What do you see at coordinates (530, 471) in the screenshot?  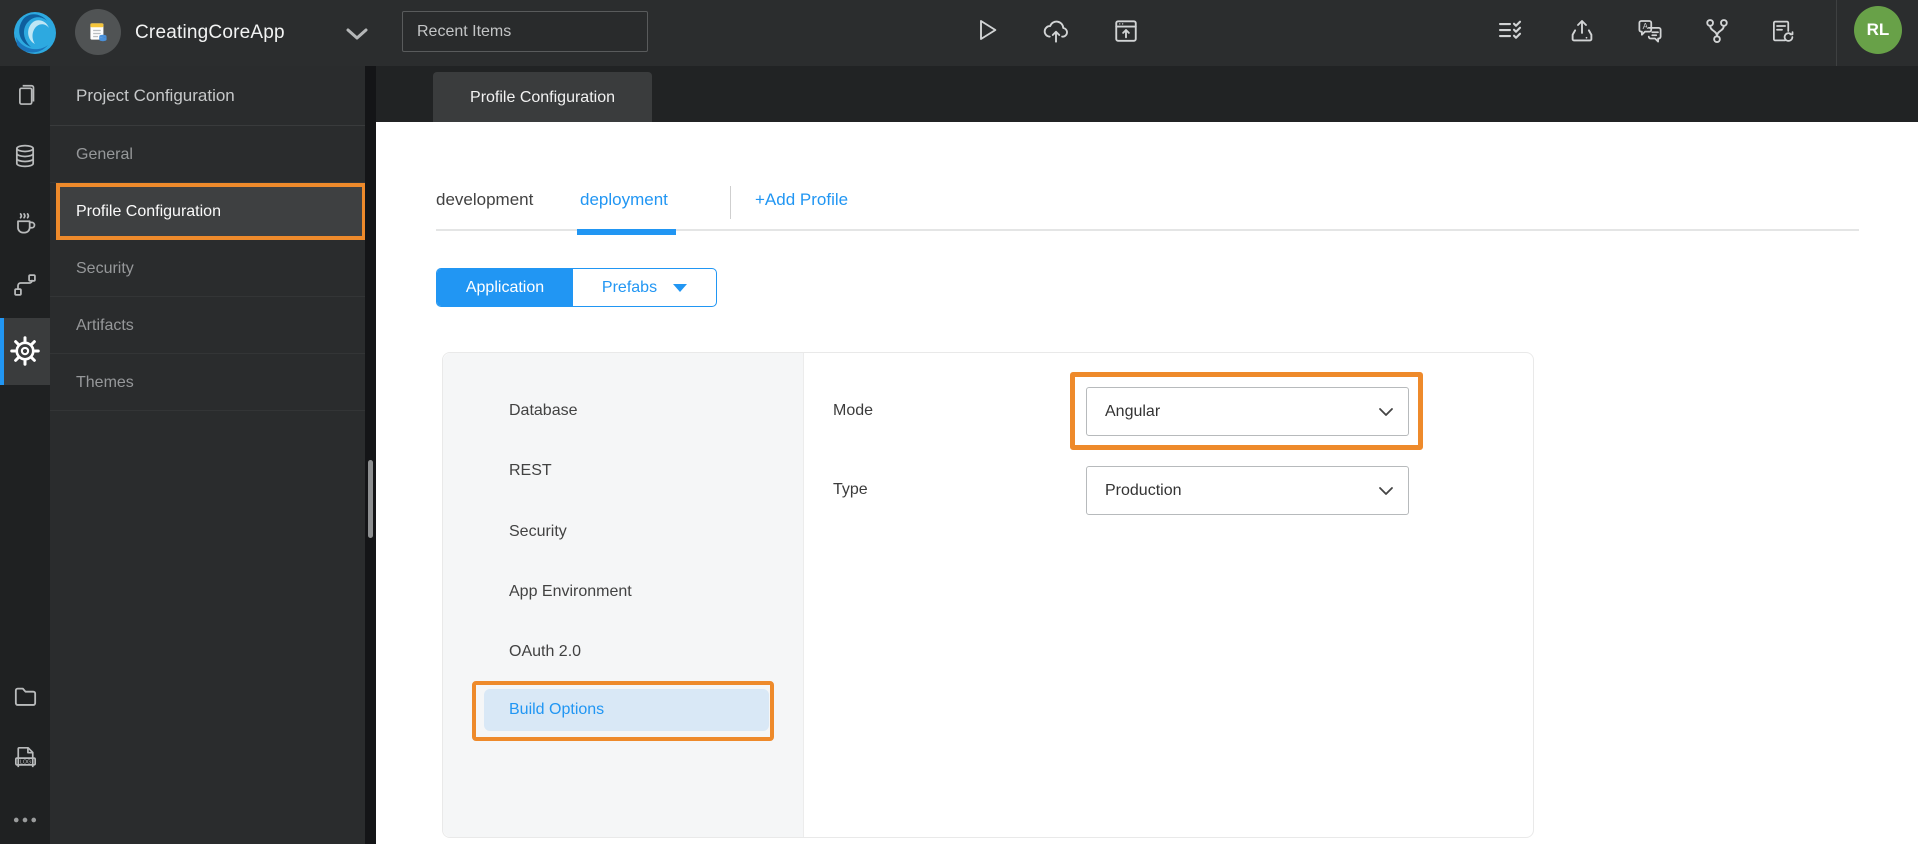 I see `subnav-item-rest: REST` at bounding box center [530, 471].